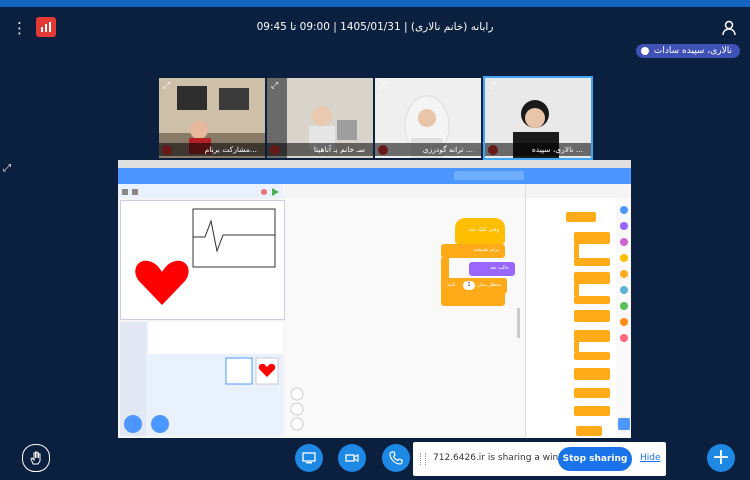  I want to click on palette-blocks, so click(578, 311).